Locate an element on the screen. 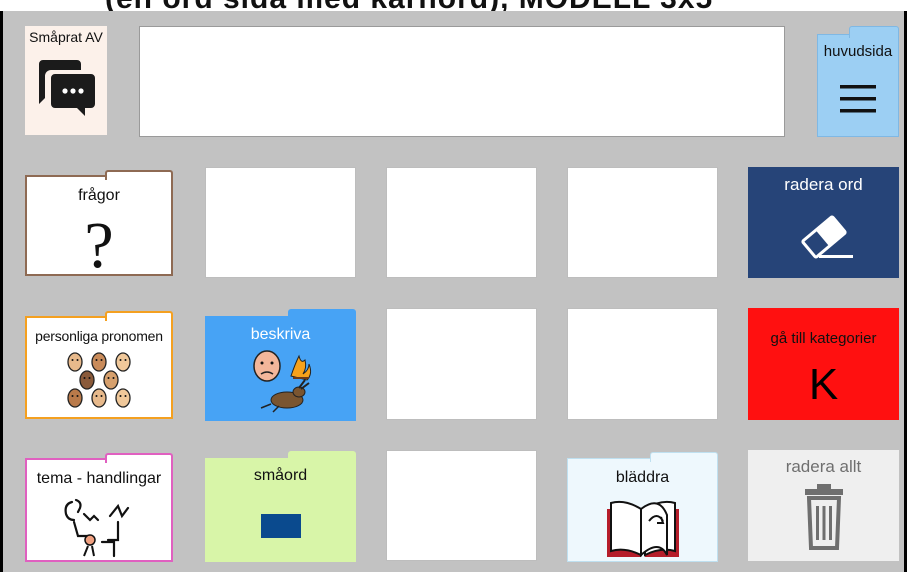  smaprat-label: Småprat AV is located at coordinates (66, 37).